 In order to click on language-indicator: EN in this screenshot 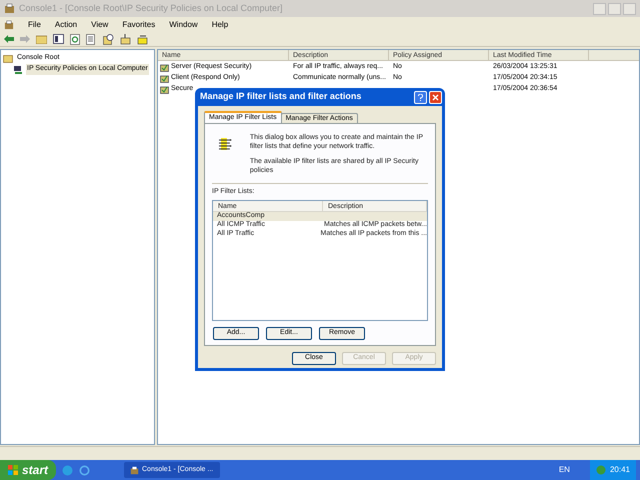, I will do `click(564, 470)`.